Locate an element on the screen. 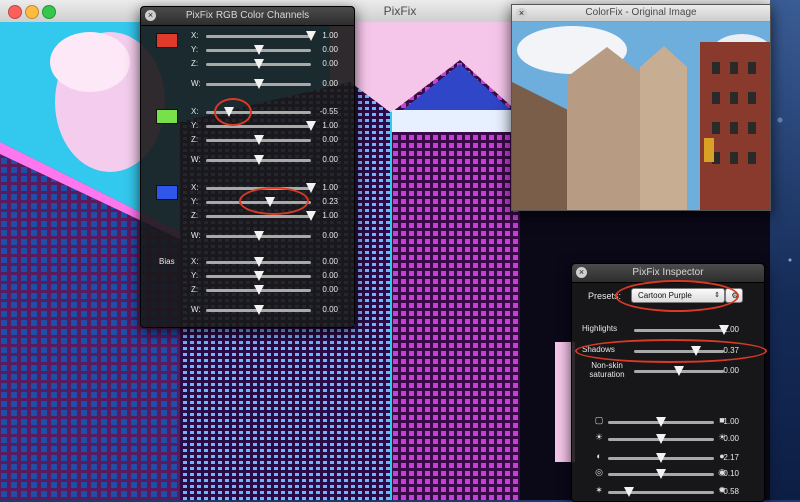  slider-green-y is located at coordinates (261, 126).